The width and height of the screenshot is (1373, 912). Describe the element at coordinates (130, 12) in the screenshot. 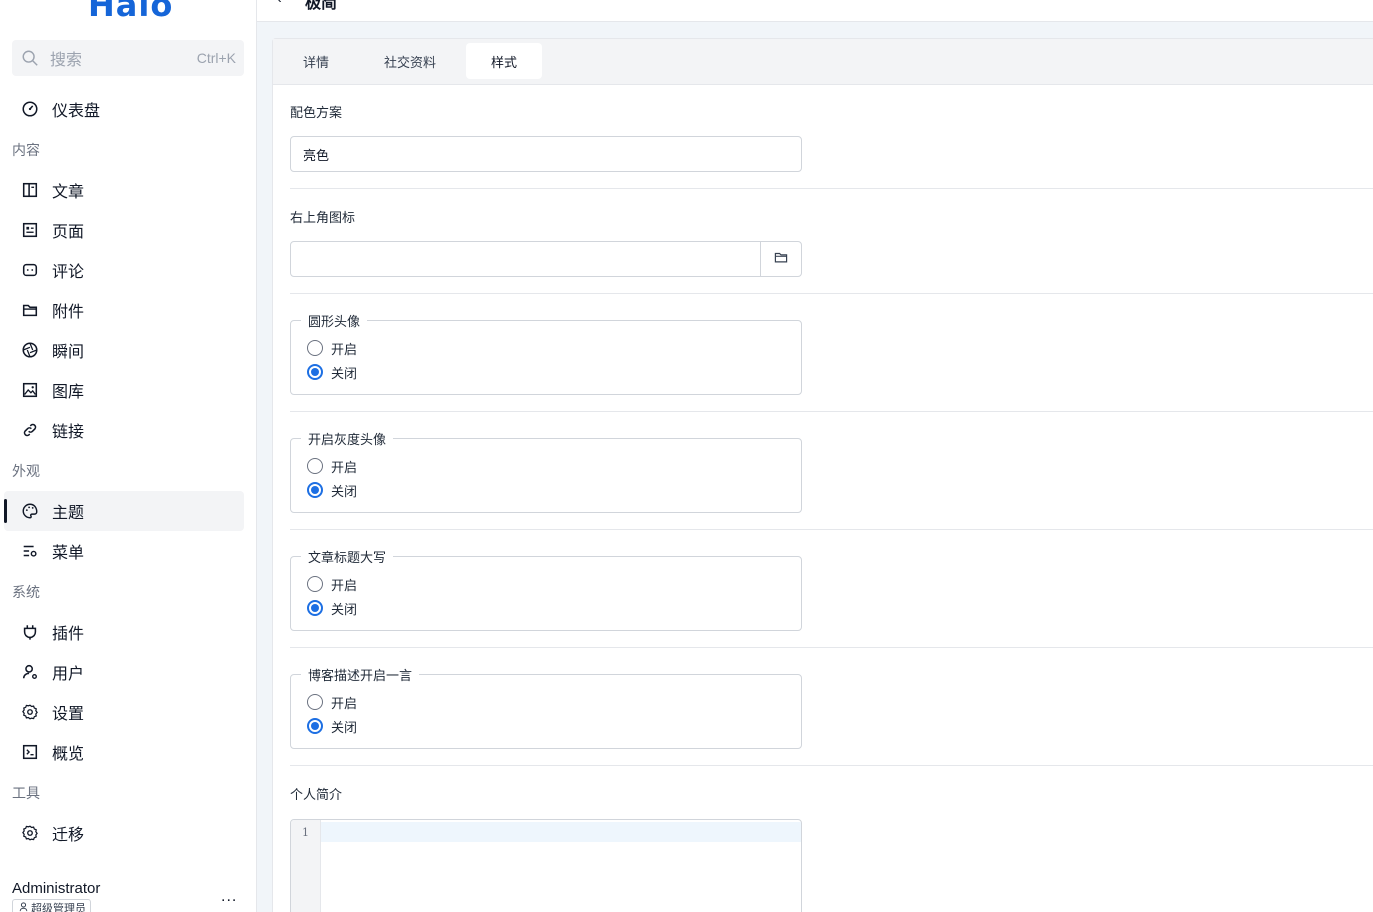

I see `halo-logo: Halo` at that location.